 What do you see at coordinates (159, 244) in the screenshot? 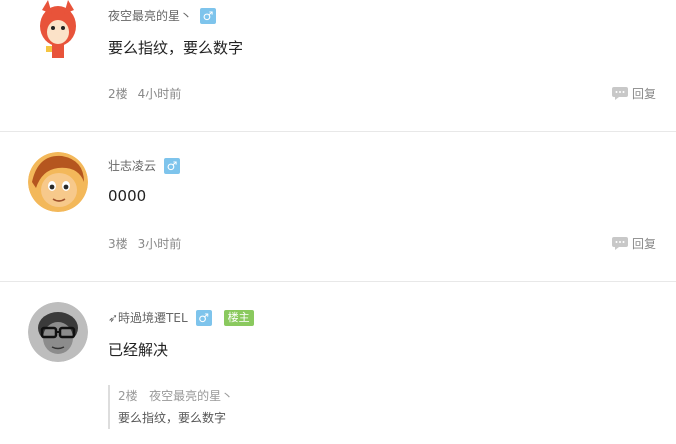
I see `timestamp: 3小时前` at bounding box center [159, 244].